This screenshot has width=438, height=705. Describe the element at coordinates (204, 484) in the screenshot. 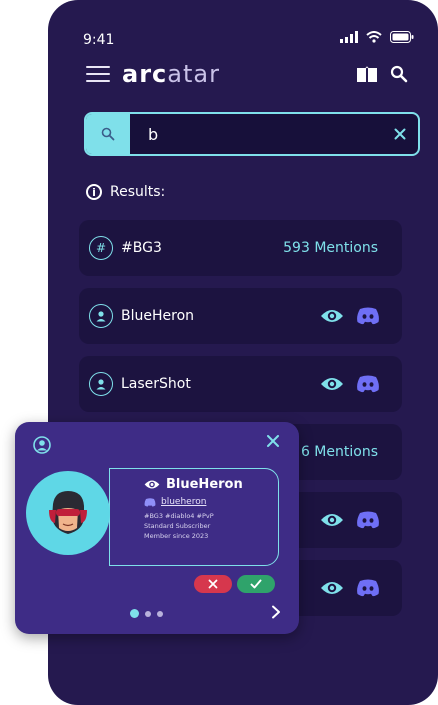

I see `profile-name: BlueHeron` at that location.